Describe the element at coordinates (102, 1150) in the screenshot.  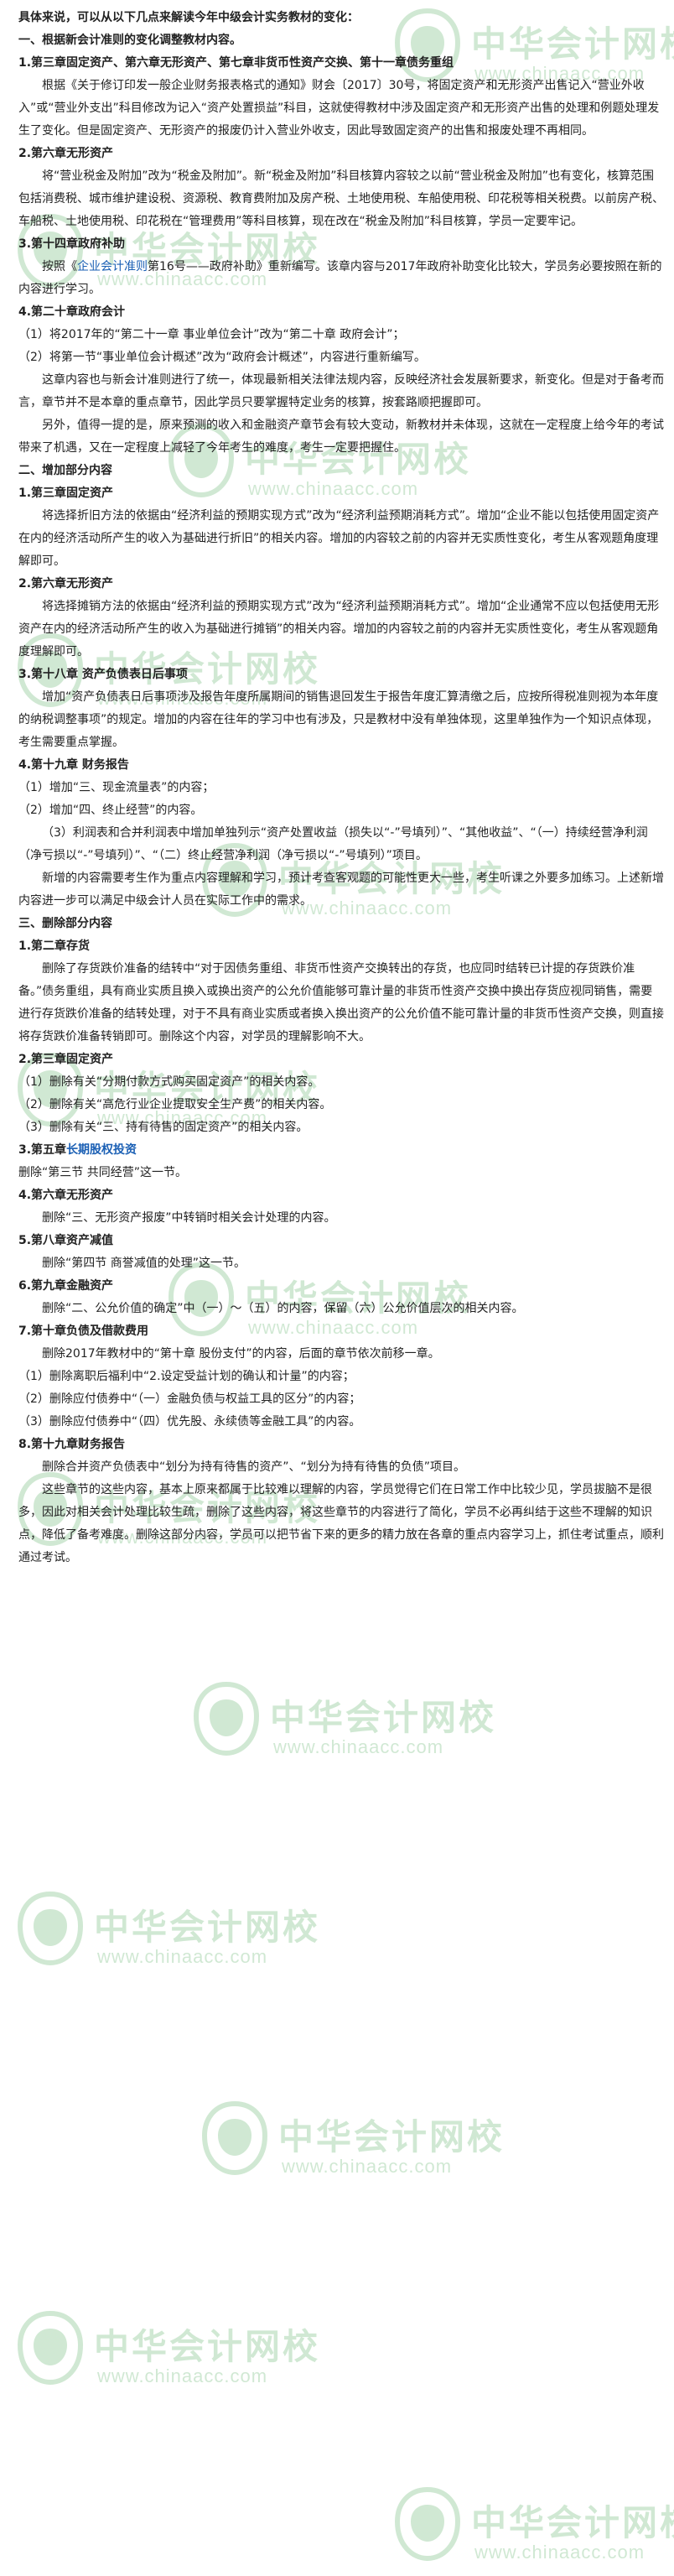
I see `inline-link: 长期股权投资` at that location.